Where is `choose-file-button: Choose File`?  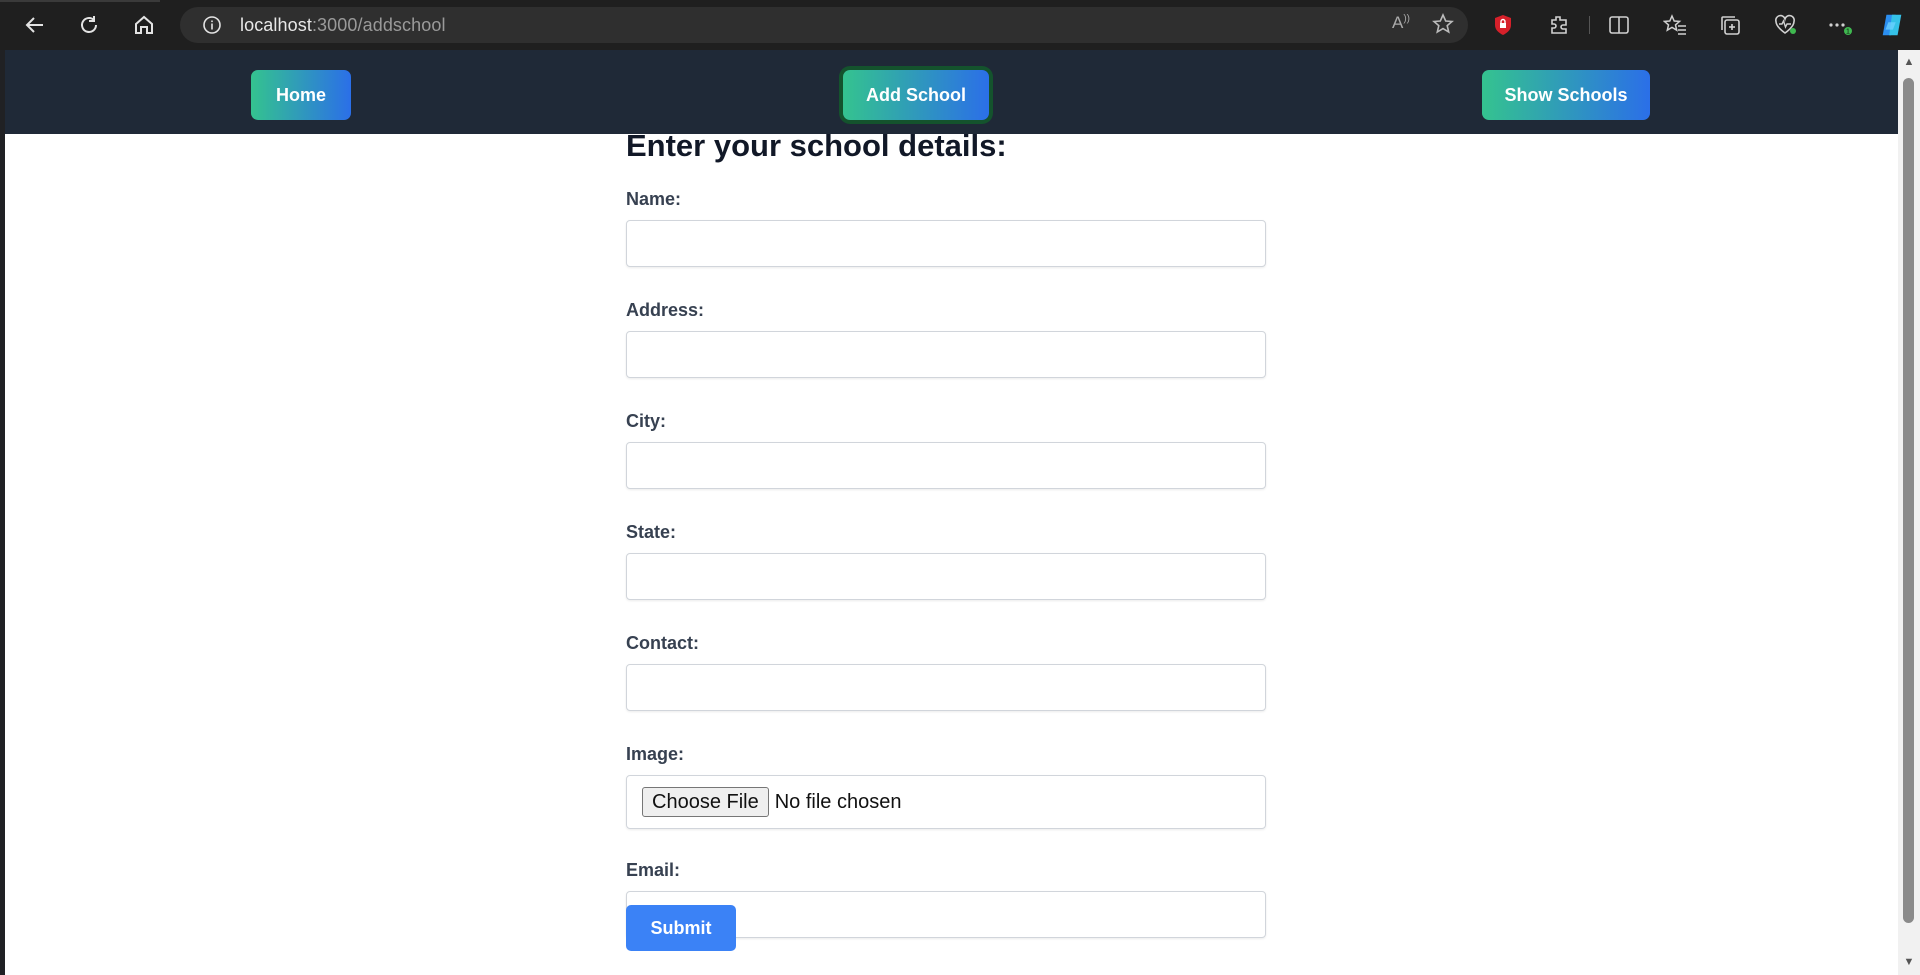 choose-file-button: Choose File is located at coordinates (705, 802).